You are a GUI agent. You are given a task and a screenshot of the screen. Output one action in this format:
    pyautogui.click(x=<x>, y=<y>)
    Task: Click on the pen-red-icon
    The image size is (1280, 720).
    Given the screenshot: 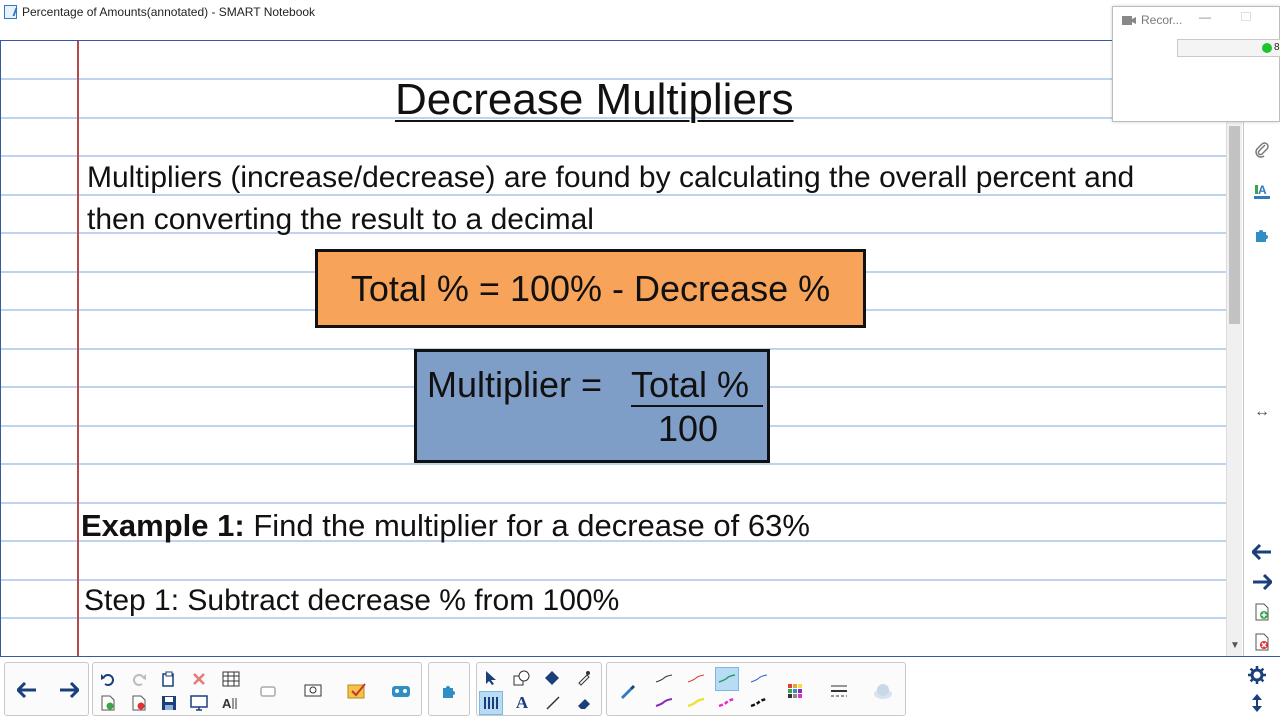 What is the action you would take?
    pyautogui.click(x=696, y=679)
    